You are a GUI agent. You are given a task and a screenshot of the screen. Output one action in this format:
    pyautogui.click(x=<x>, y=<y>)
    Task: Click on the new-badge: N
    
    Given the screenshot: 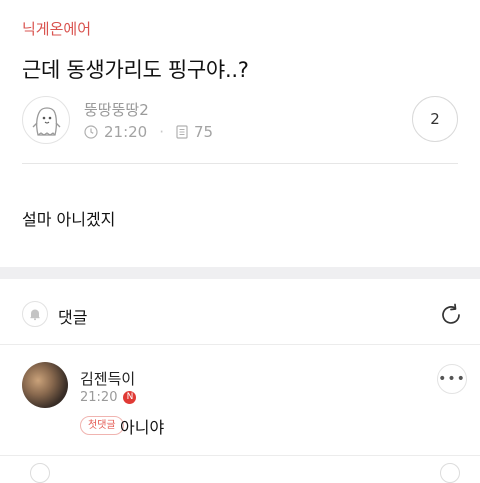 What is the action you would take?
    pyautogui.click(x=130, y=397)
    